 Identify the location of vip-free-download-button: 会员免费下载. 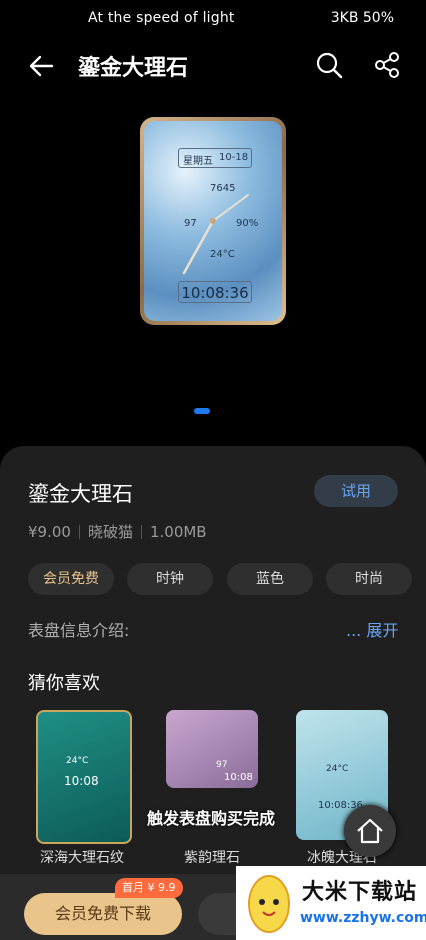
(103, 914).